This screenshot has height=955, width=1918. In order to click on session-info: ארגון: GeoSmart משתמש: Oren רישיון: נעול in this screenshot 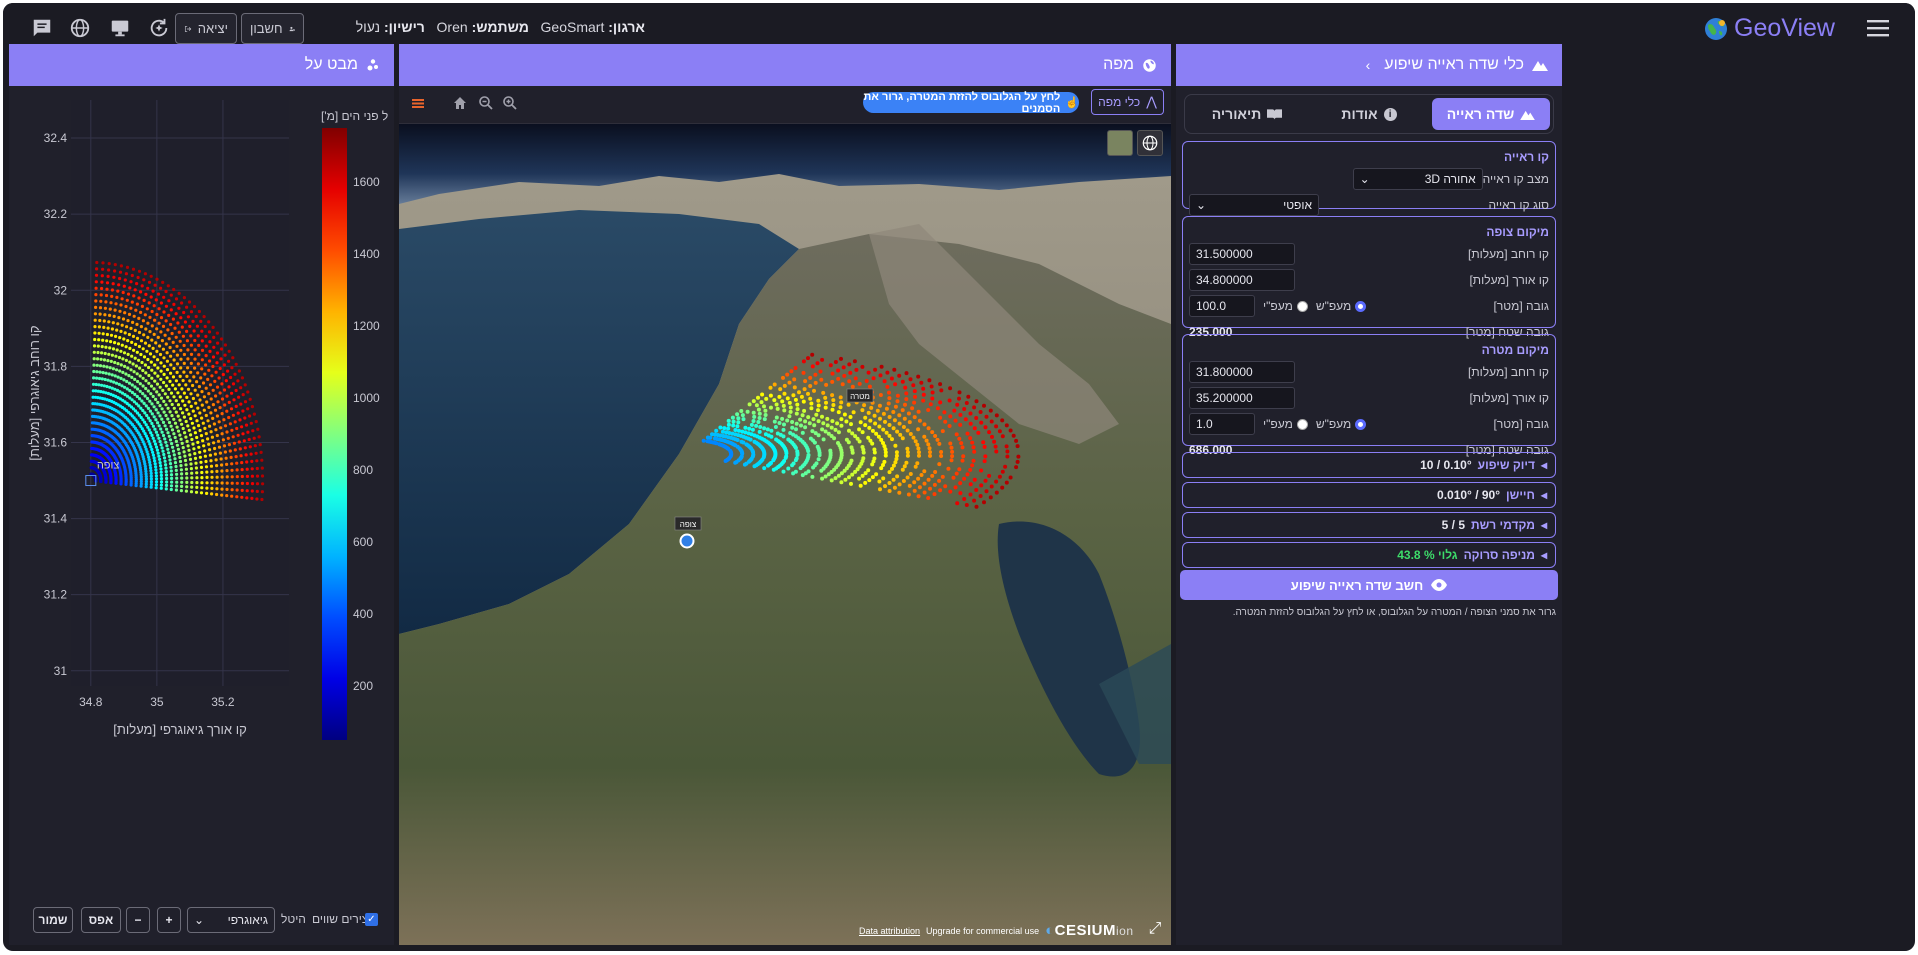, I will do `click(500, 27)`.